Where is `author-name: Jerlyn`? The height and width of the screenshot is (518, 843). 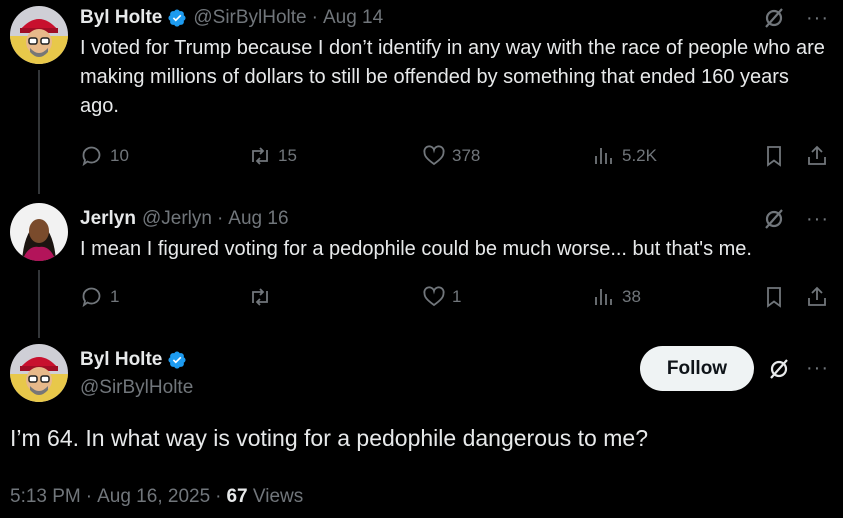
author-name: Jerlyn is located at coordinates (108, 219).